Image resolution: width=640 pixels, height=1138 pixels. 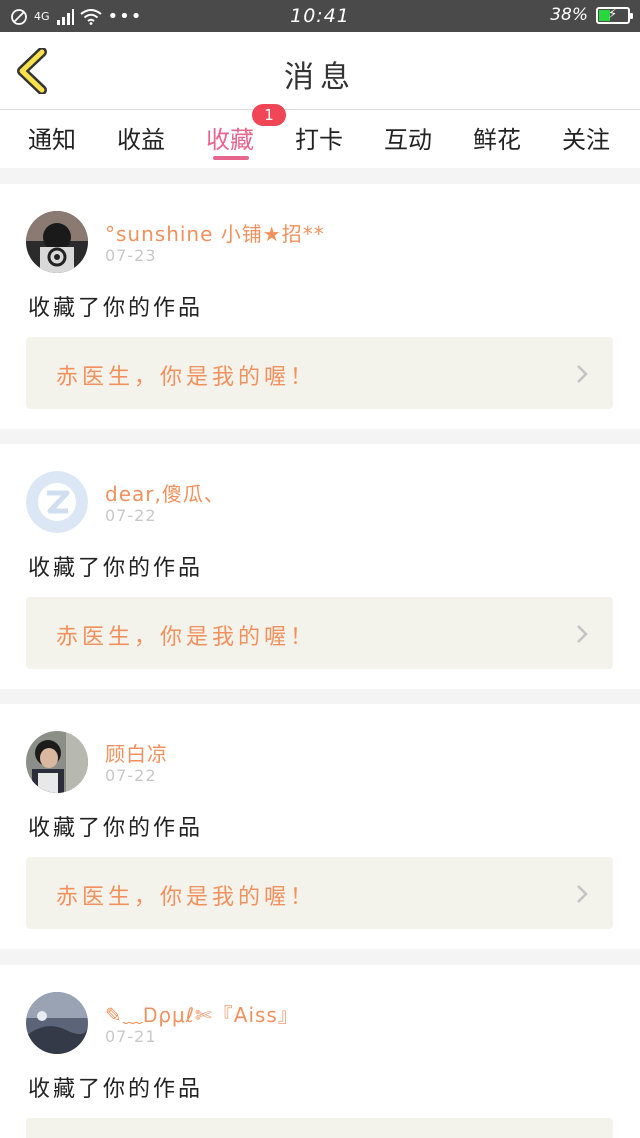 What do you see at coordinates (269, 115) in the screenshot?
I see `favorites-badge: 1` at bounding box center [269, 115].